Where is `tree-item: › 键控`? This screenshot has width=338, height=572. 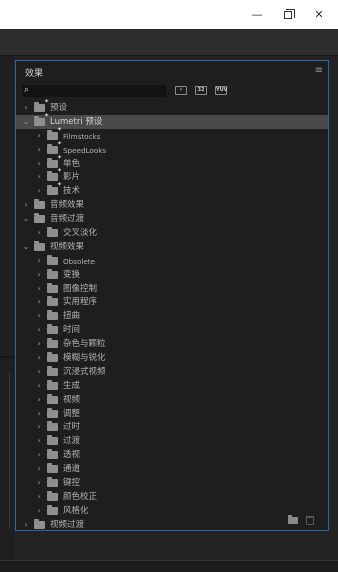
tree-item: › 键控 is located at coordinates (172, 483).